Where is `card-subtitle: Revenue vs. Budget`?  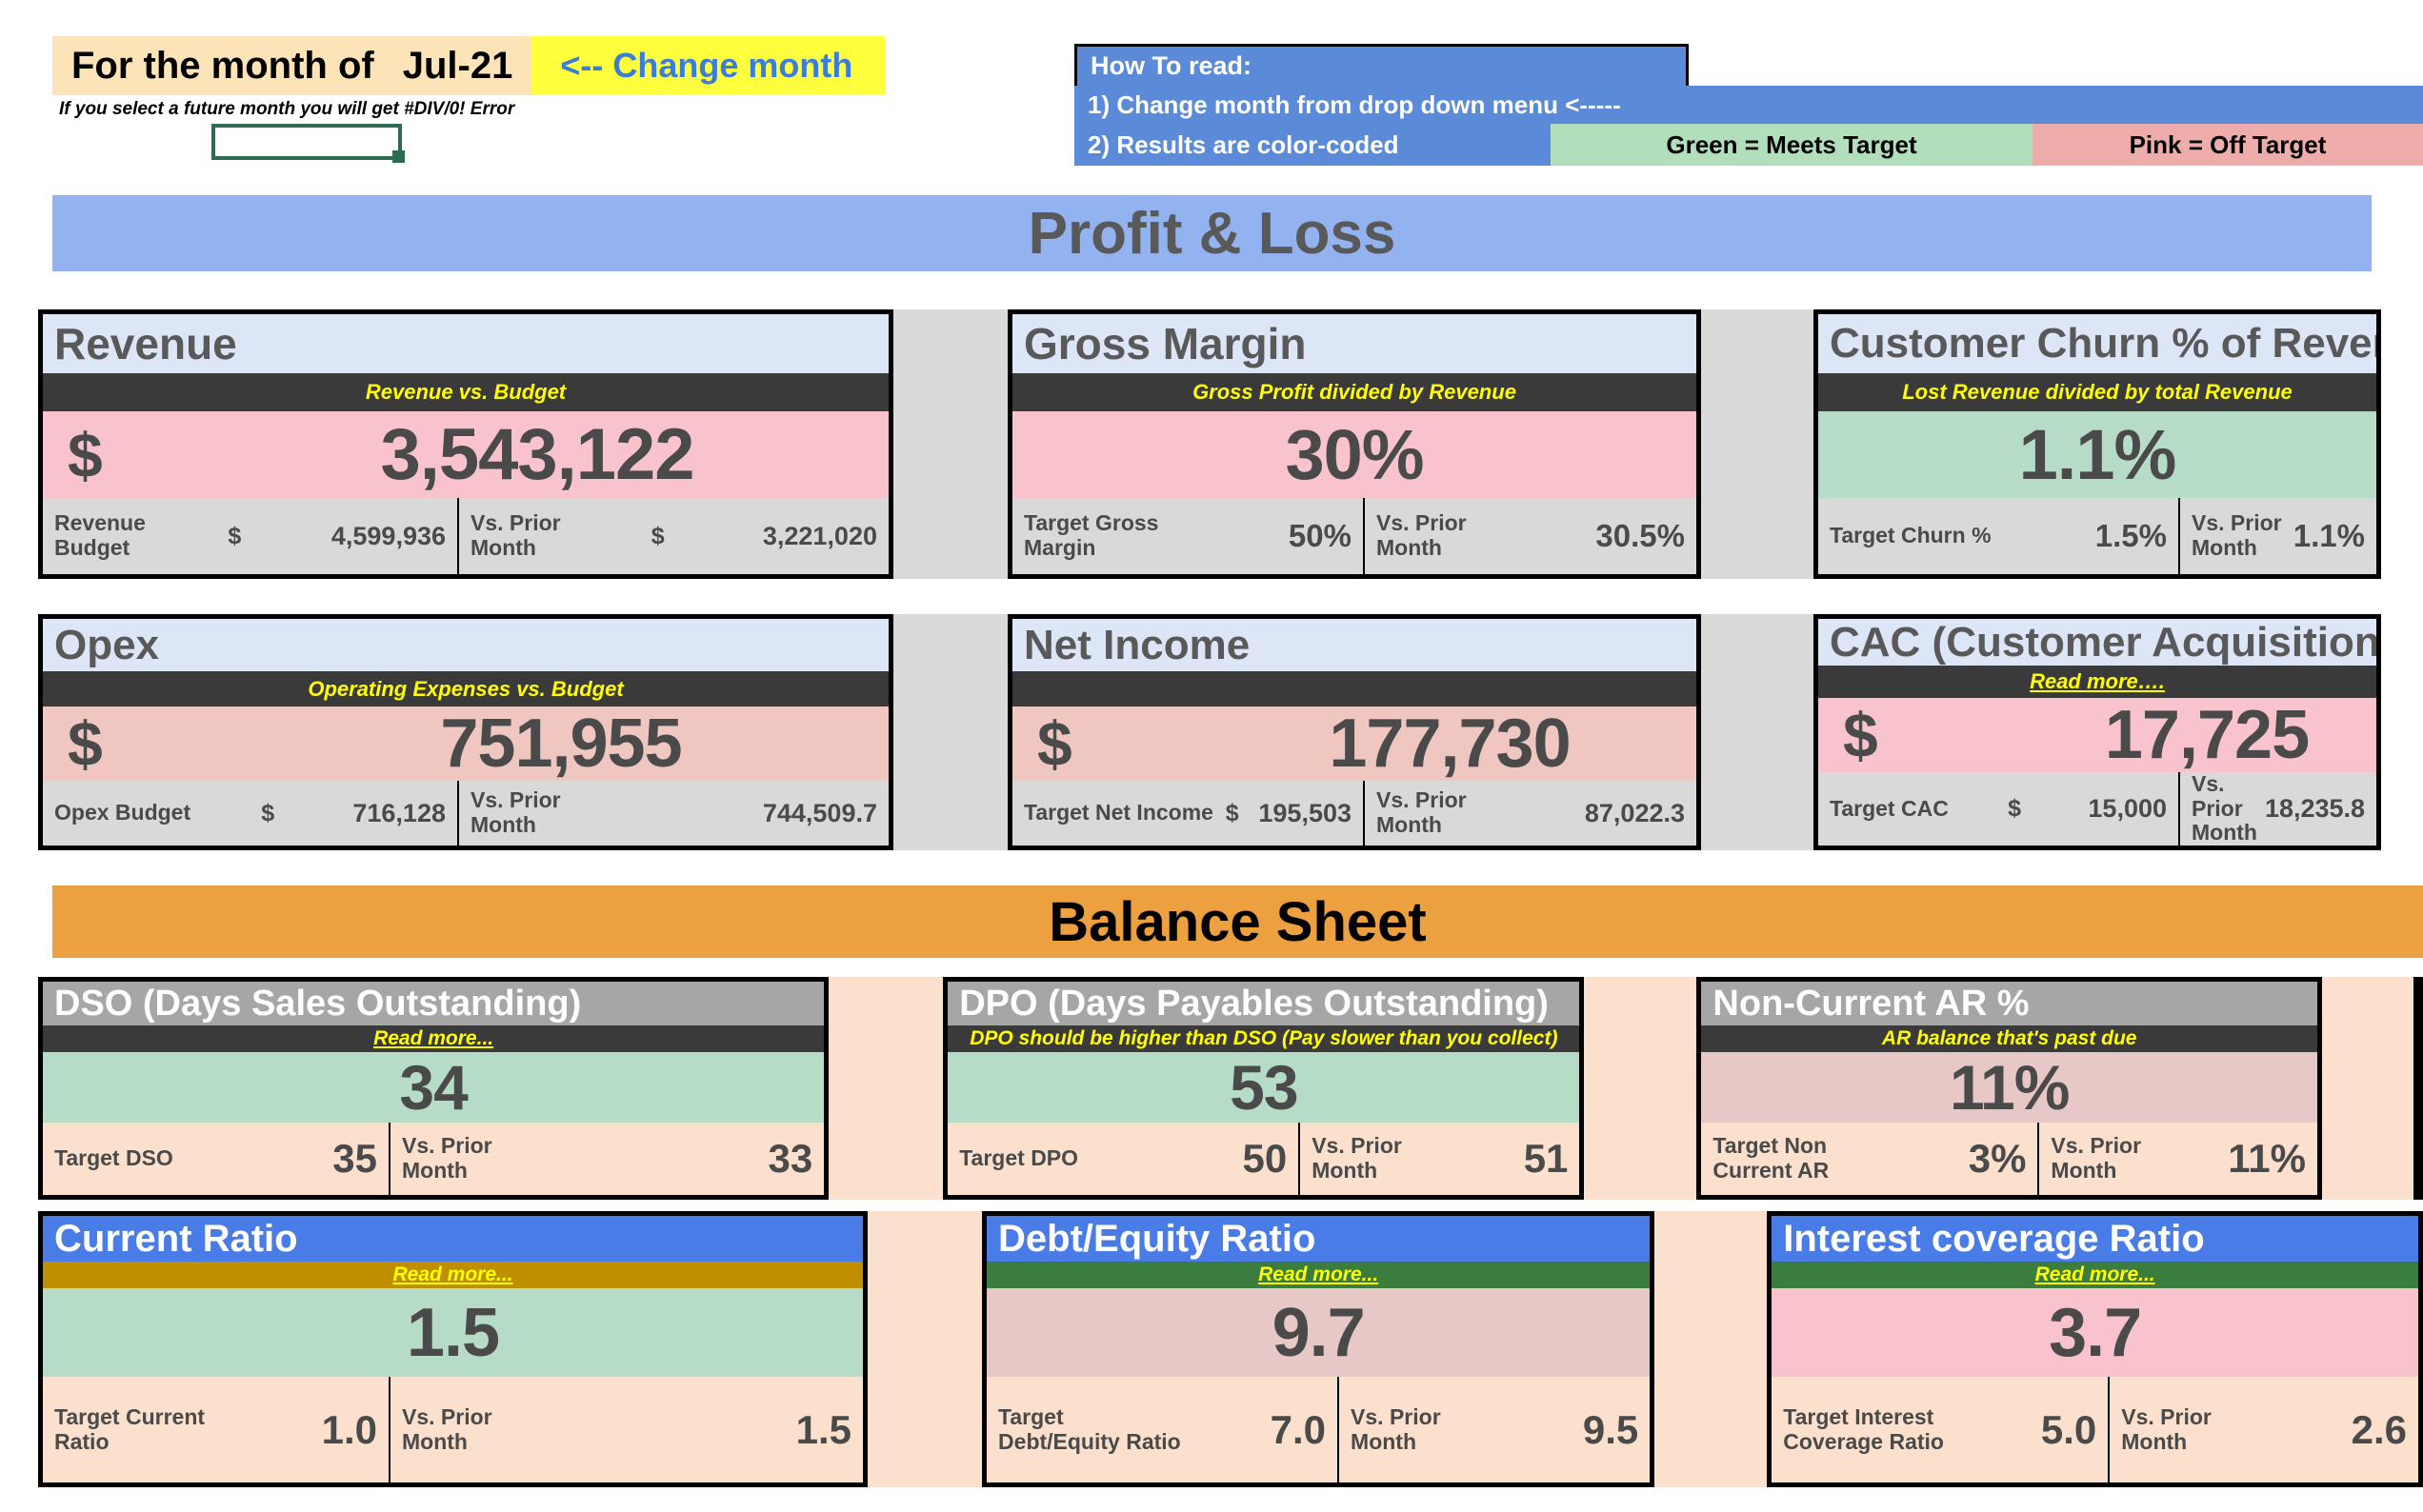
card-subtitle: Revenue vs. Budget is located at coordinates (466, 392).